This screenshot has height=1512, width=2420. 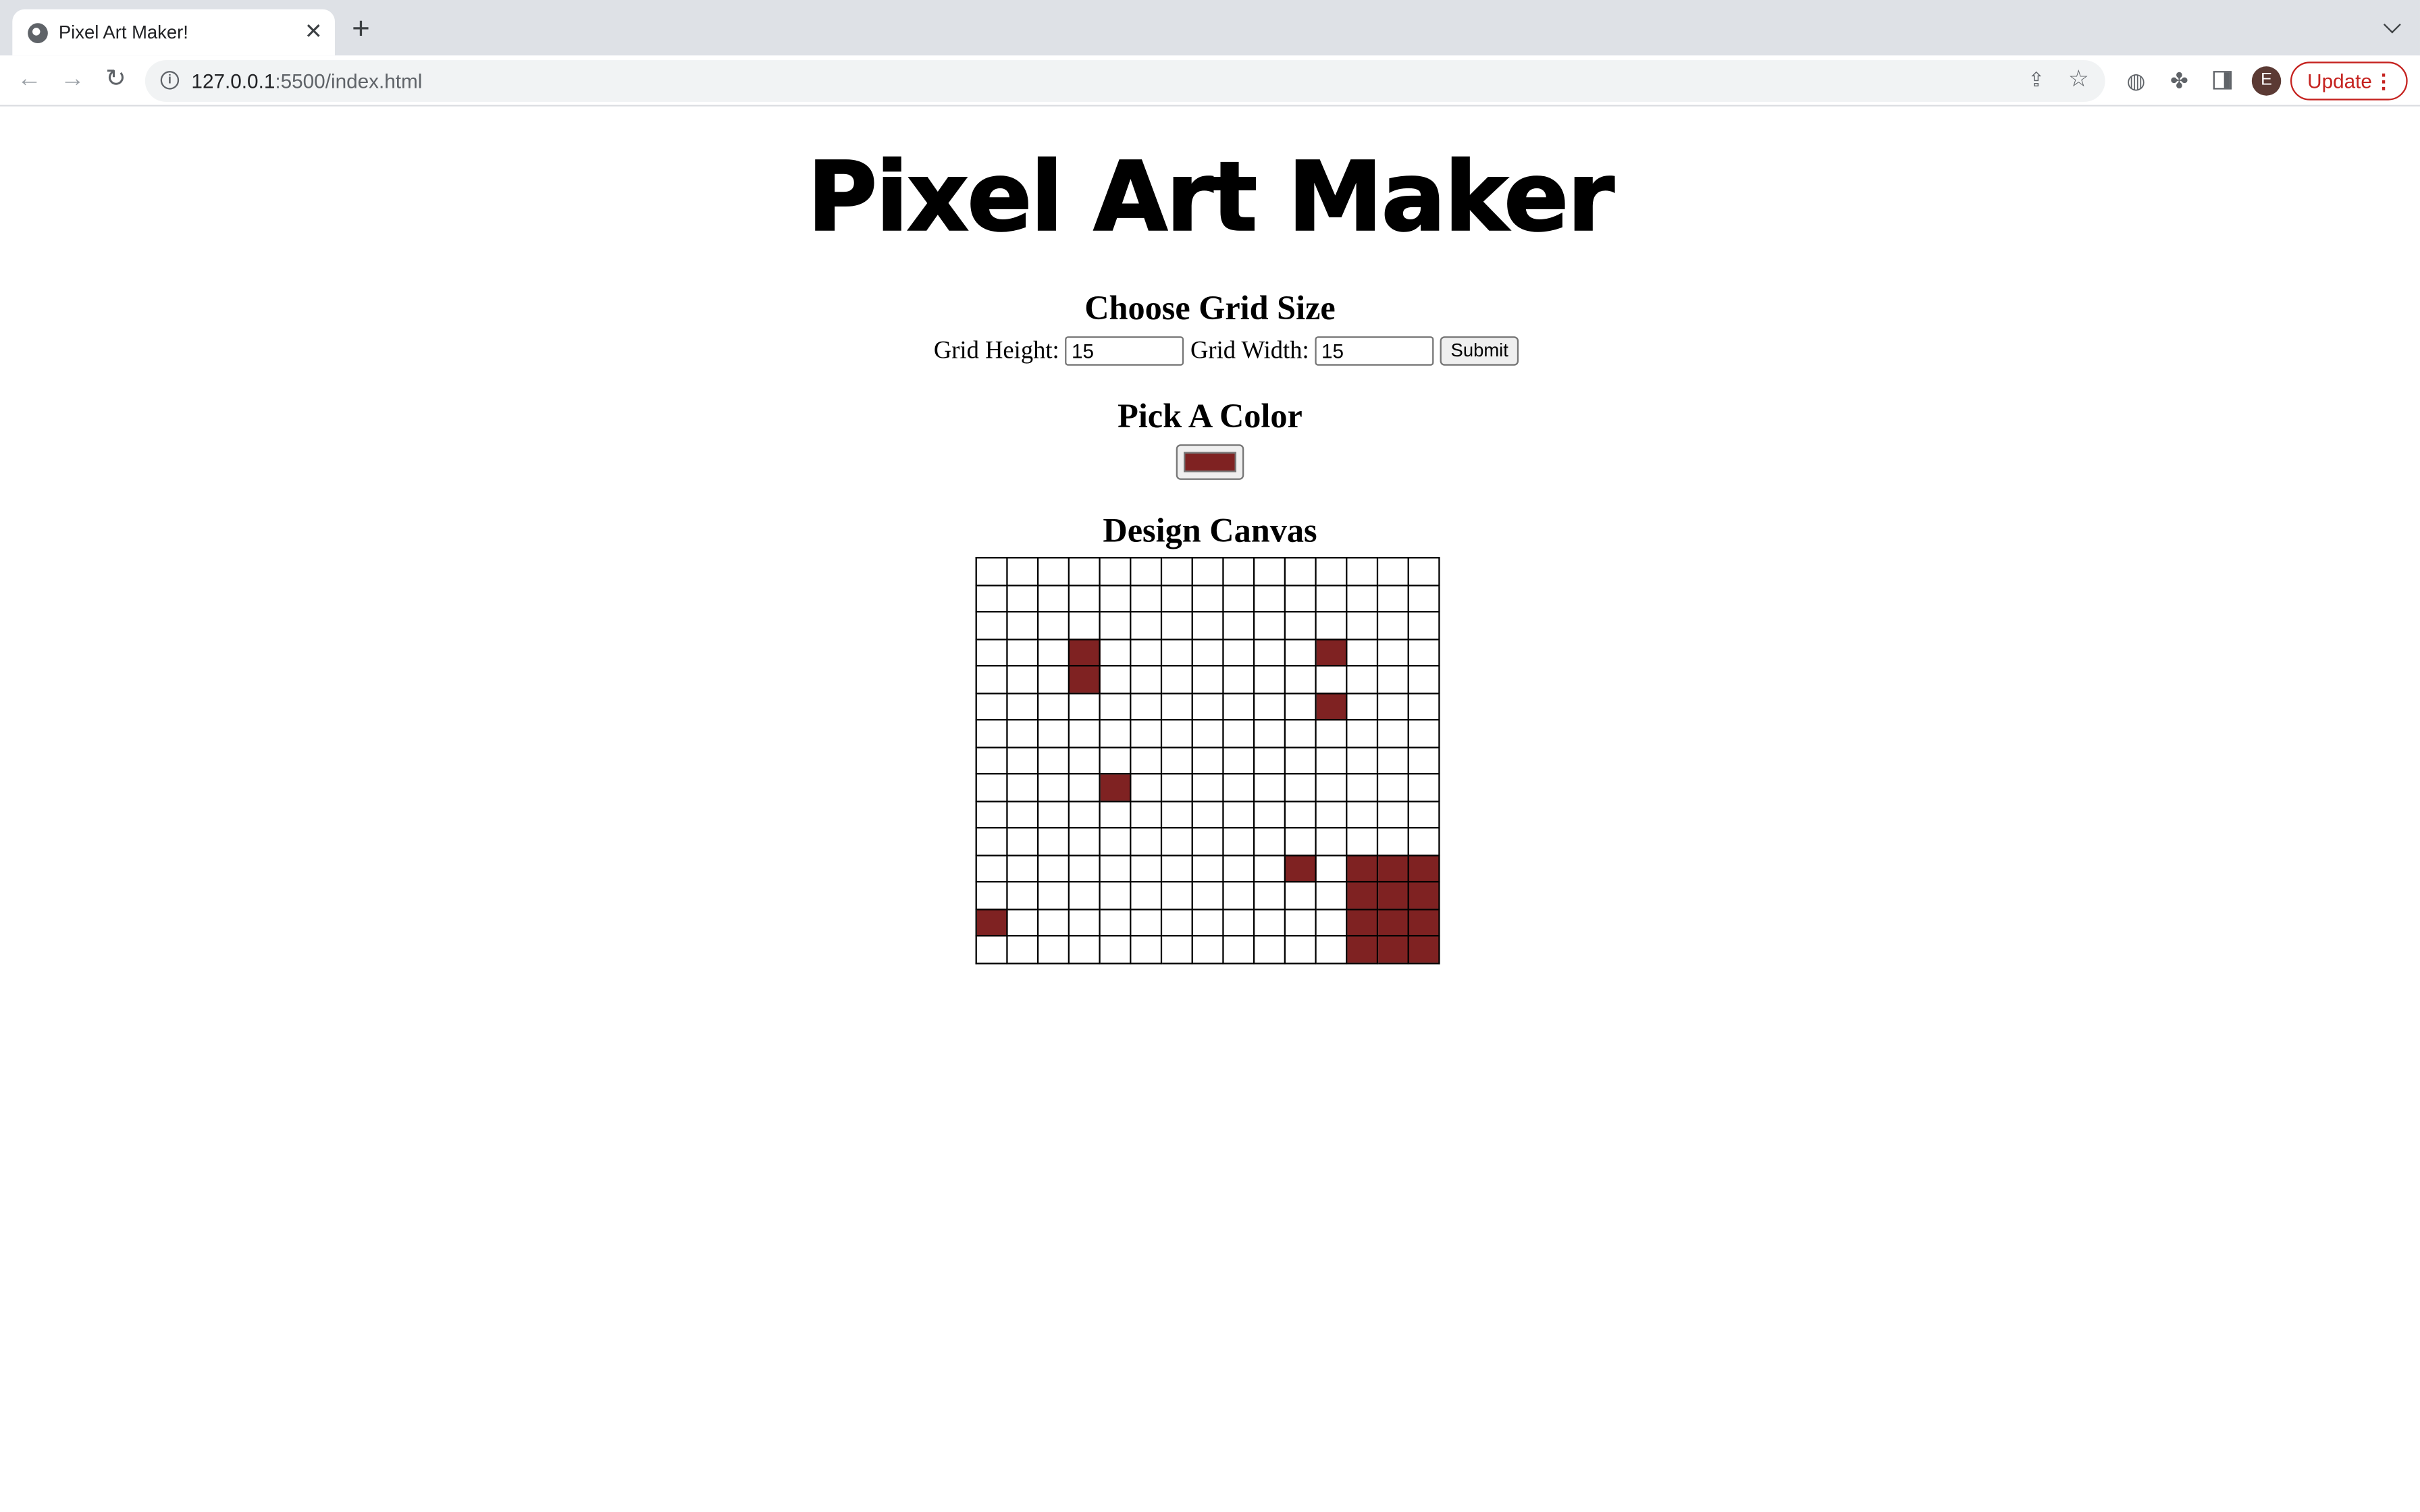 I want to click on color-picker, so click(x=1210, y=462).